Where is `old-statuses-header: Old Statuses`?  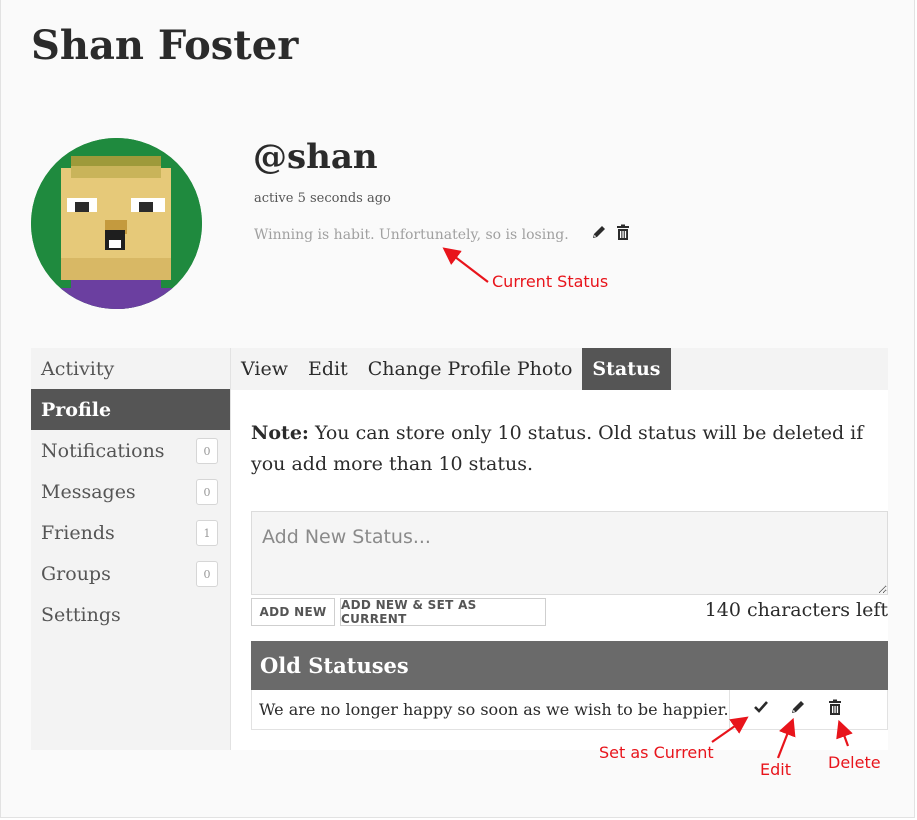 old-statuses-header: Old Statuses is located at coordinates (569, 665).